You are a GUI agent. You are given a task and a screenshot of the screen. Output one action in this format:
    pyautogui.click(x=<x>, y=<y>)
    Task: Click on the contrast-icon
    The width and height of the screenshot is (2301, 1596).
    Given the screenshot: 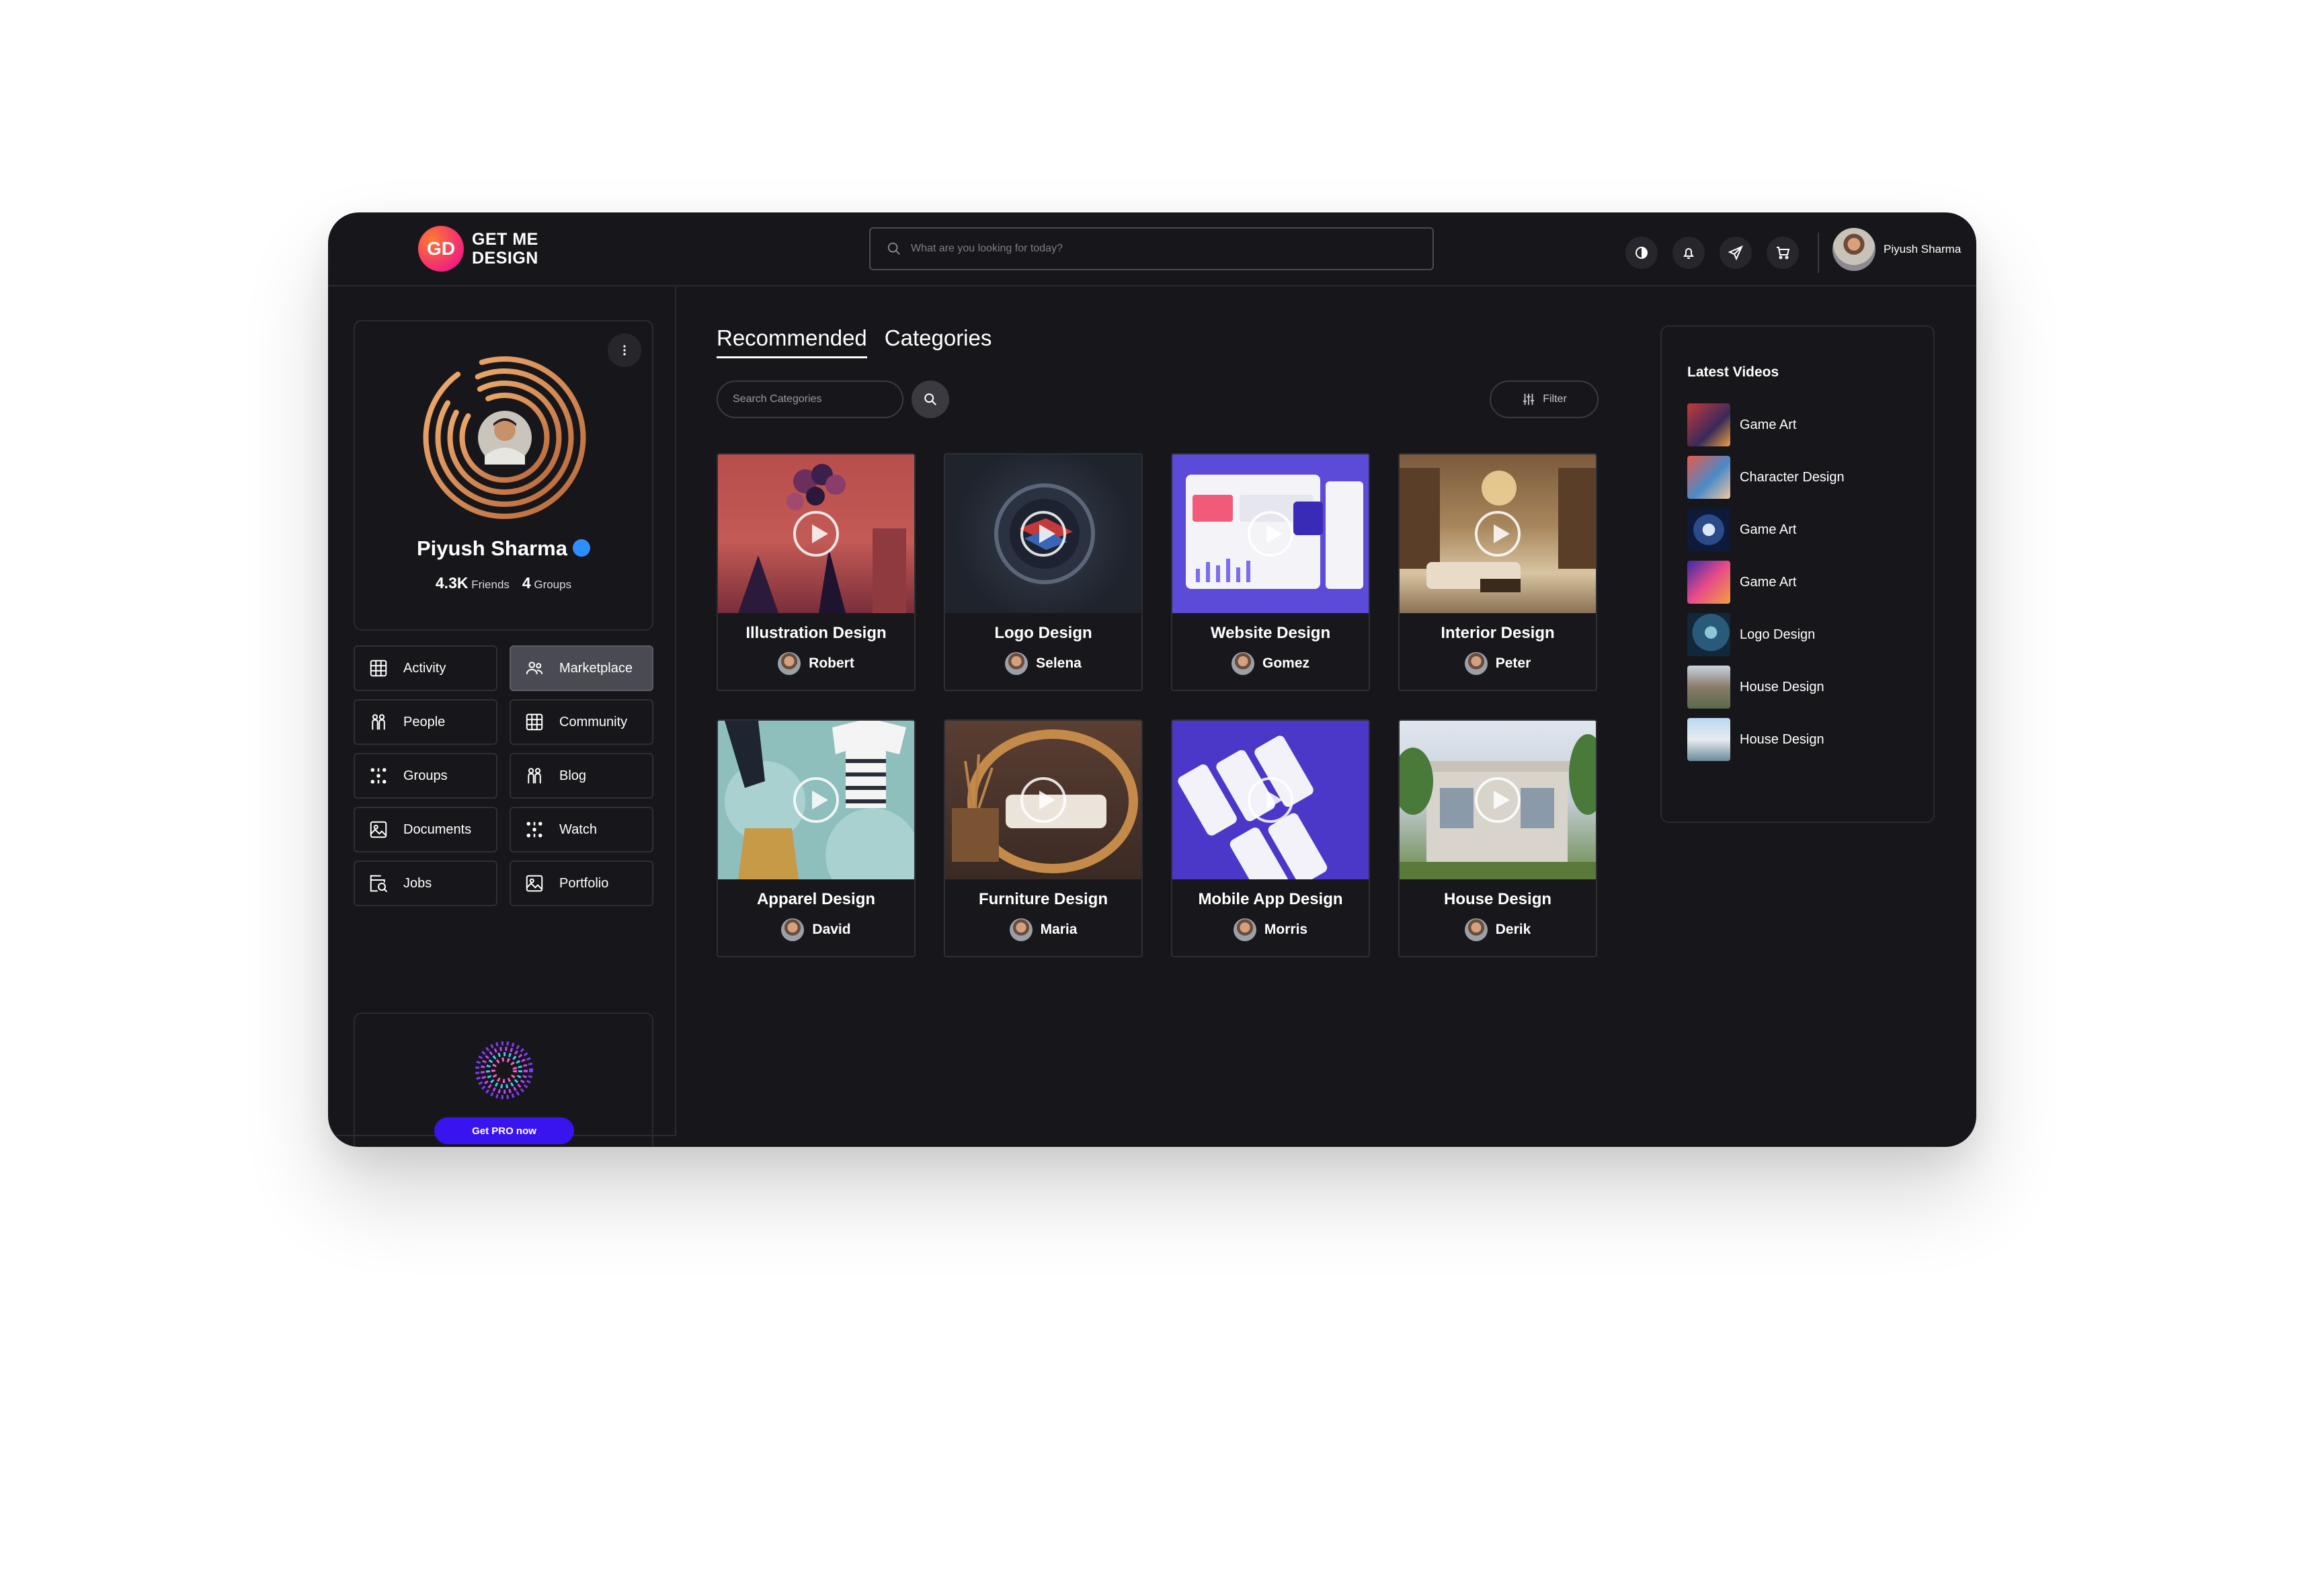 What is the action you would take?
    pyautogui.click(x=1642, y=253)
    